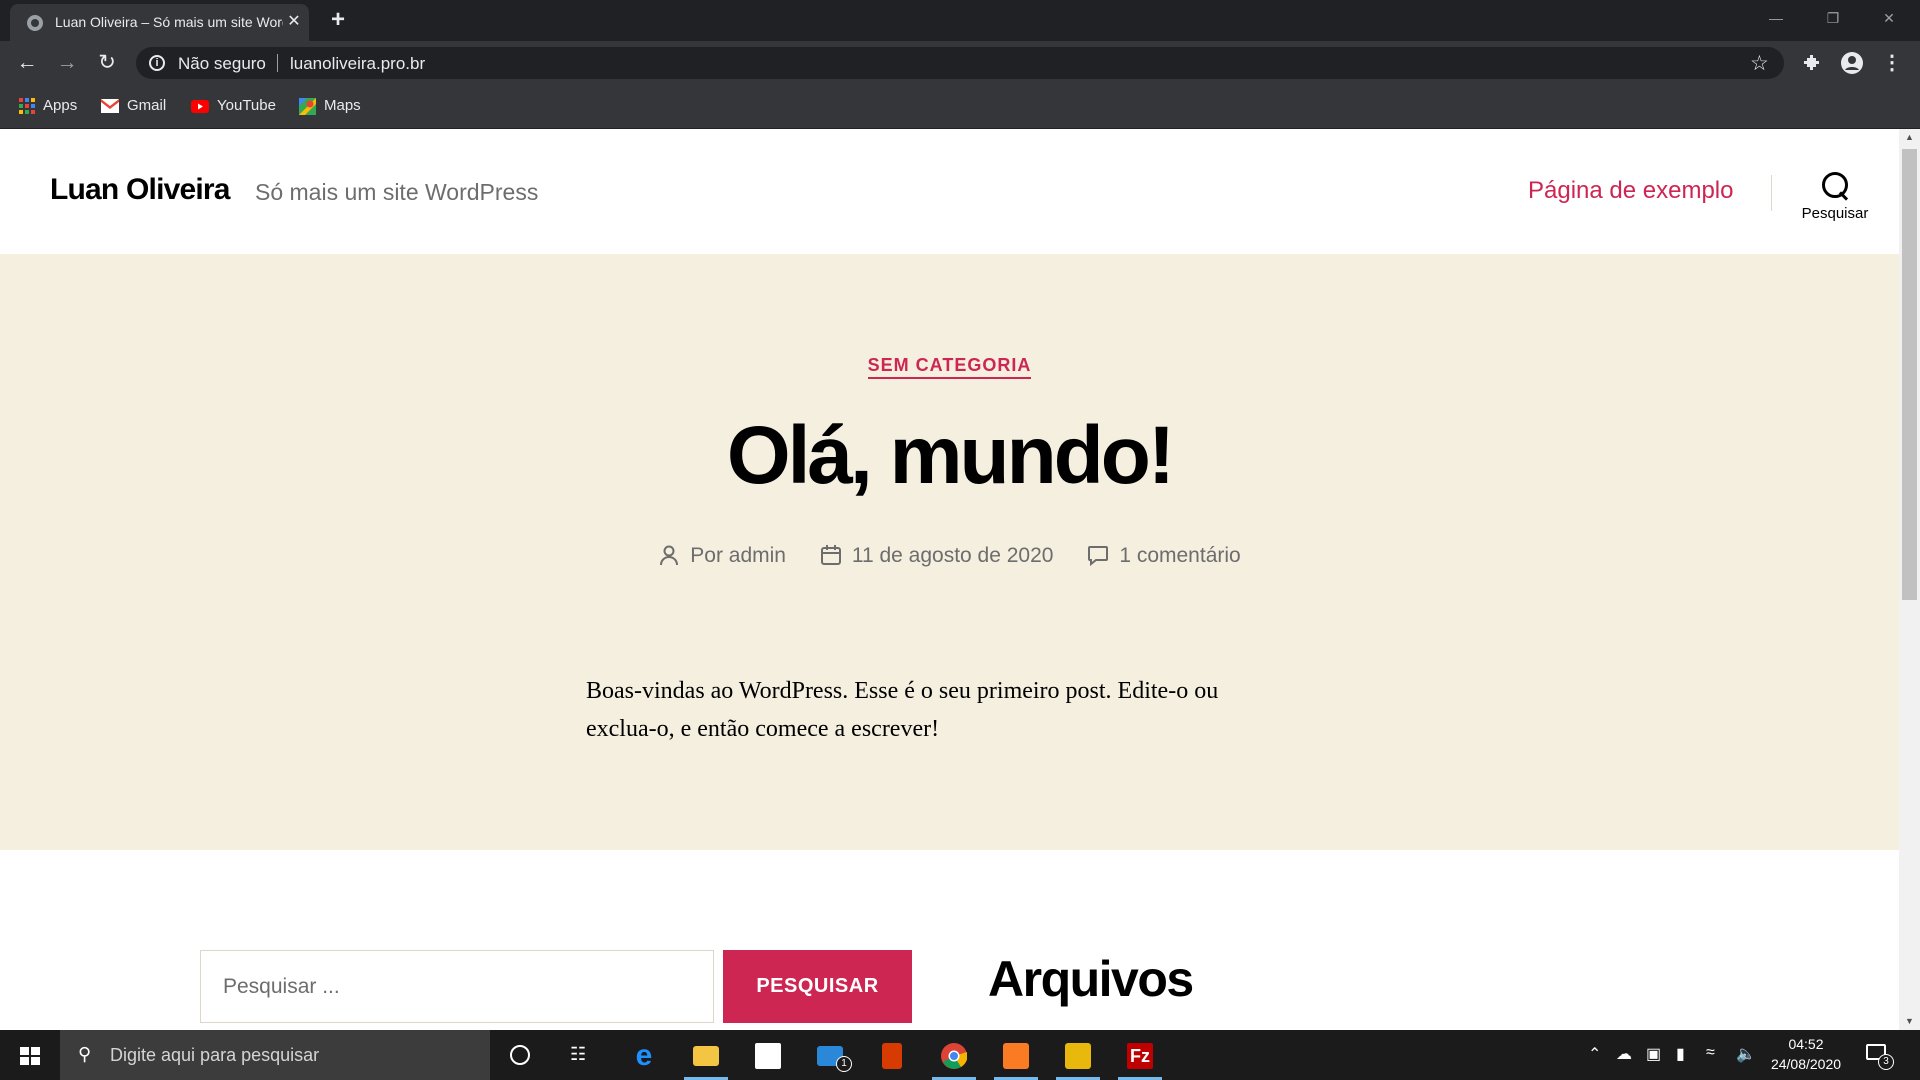 Image resolution: width=1920 pixels, height=1080 pixels. I want to click on forward-button: →, so click(67, 63).